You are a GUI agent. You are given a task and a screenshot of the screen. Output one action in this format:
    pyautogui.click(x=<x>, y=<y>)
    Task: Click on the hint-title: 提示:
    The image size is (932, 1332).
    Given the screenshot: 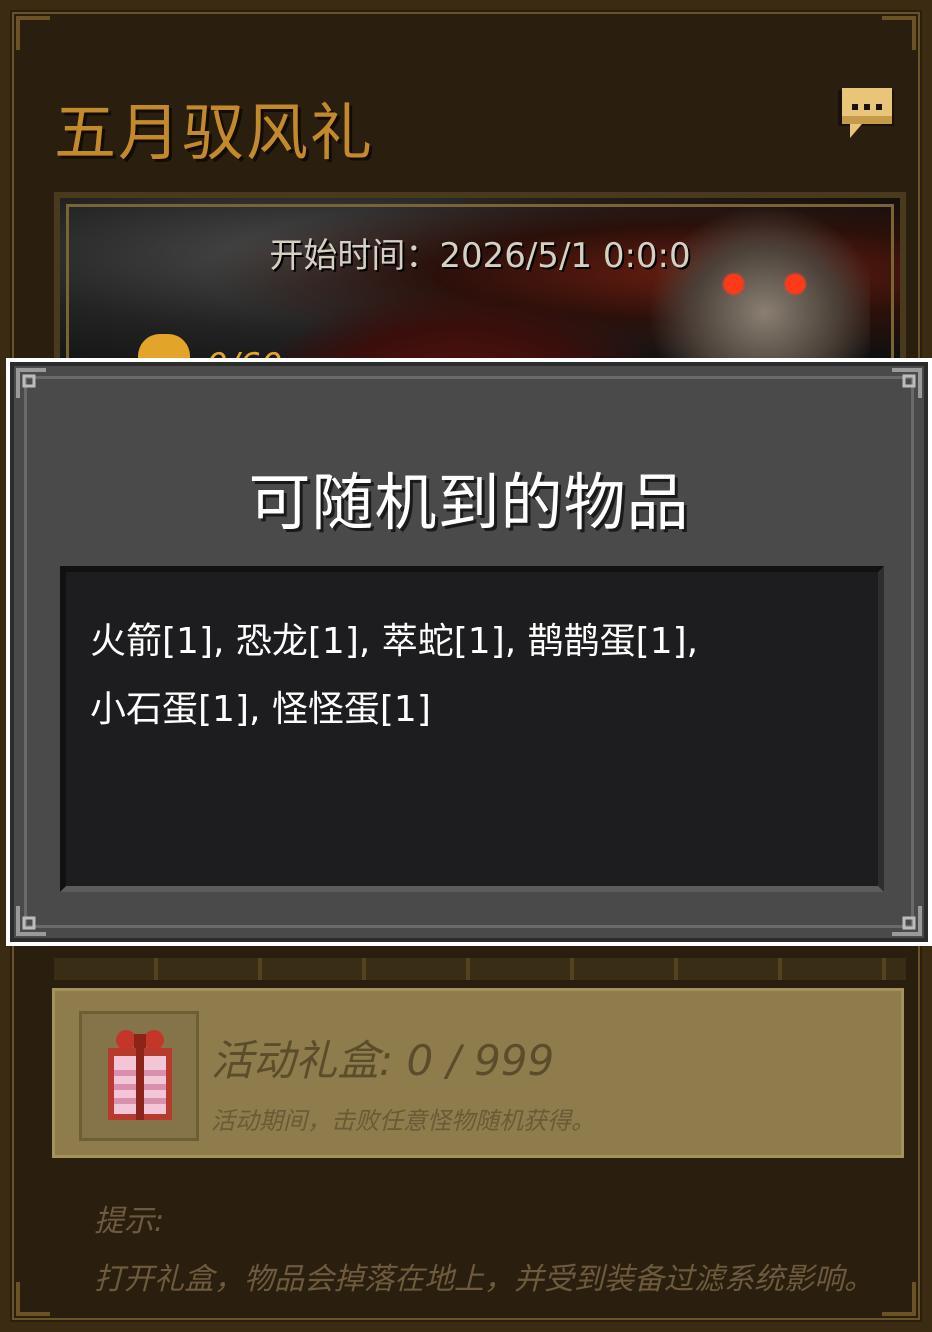 What is the action you would take?
    pyautogui.click(x=129, y=1221)
    